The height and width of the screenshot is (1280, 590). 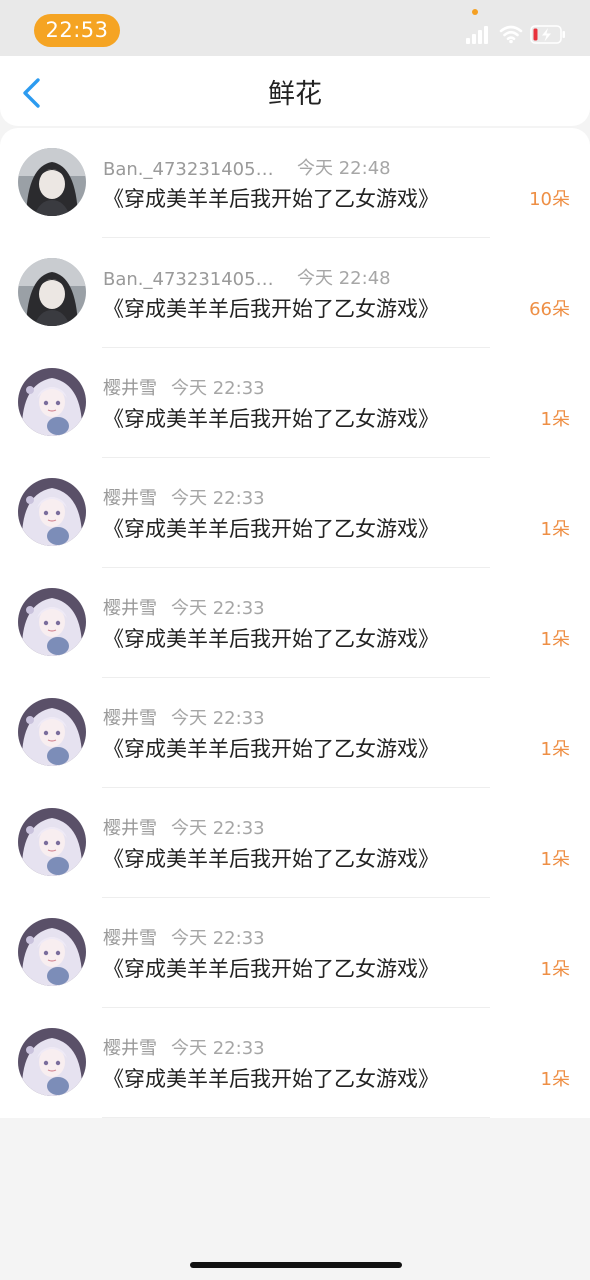 What do you see at coordinates (296, 1117) in the screenshot?
I see `row-divider` at bounding box center [296, 1117].